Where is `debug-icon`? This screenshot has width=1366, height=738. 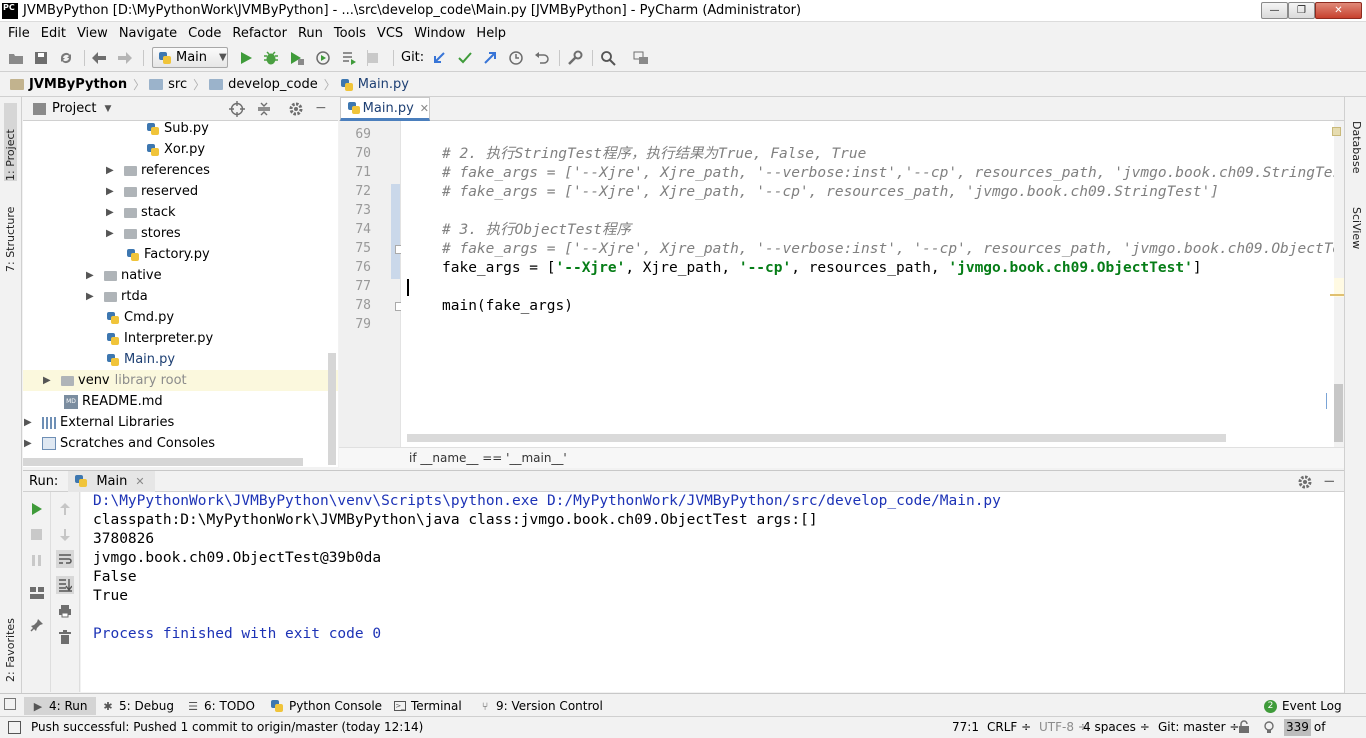 debug-icon is located at coordinates (271, 58).